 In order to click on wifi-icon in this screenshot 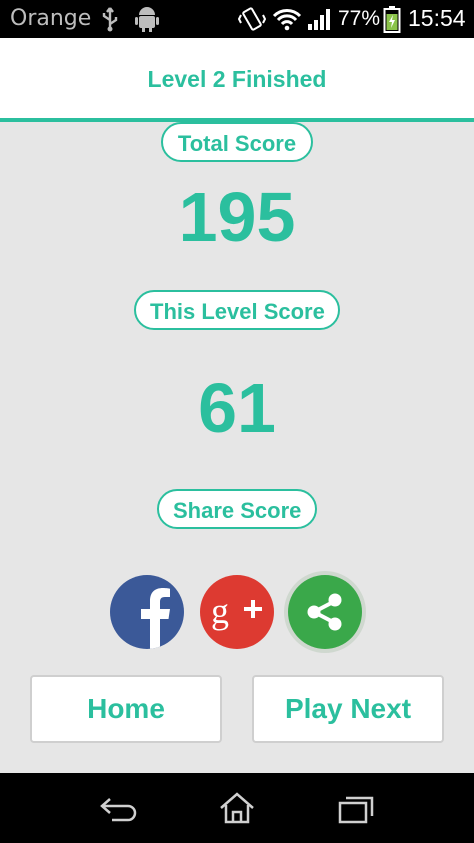, I will do `click(287, 20)`.